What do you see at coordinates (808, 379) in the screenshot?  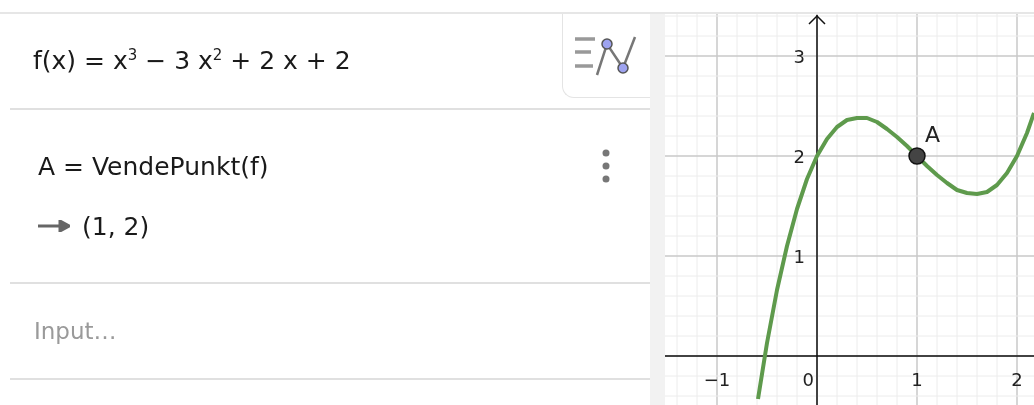 I see `x-tick-label: 0` at bounding box center [808, 379].